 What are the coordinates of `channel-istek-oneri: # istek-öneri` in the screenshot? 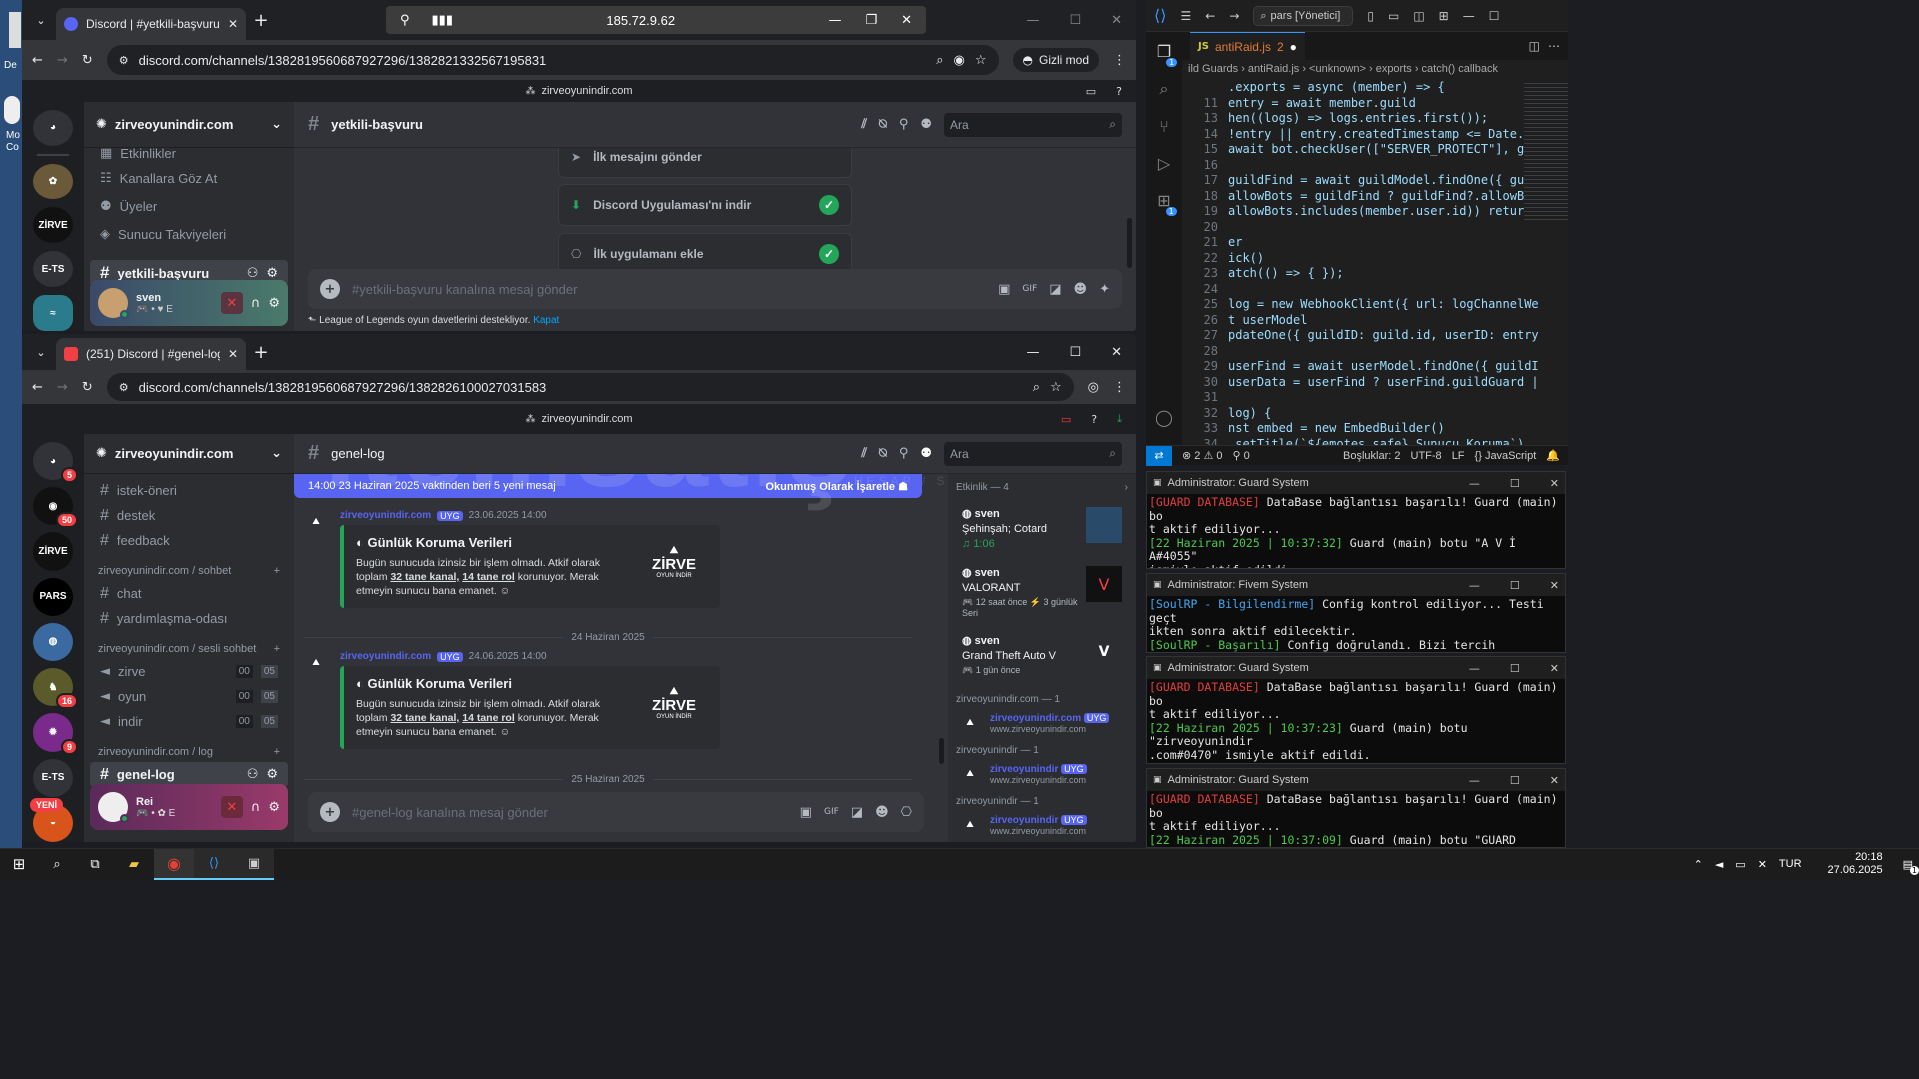 It's located at (189, 490).